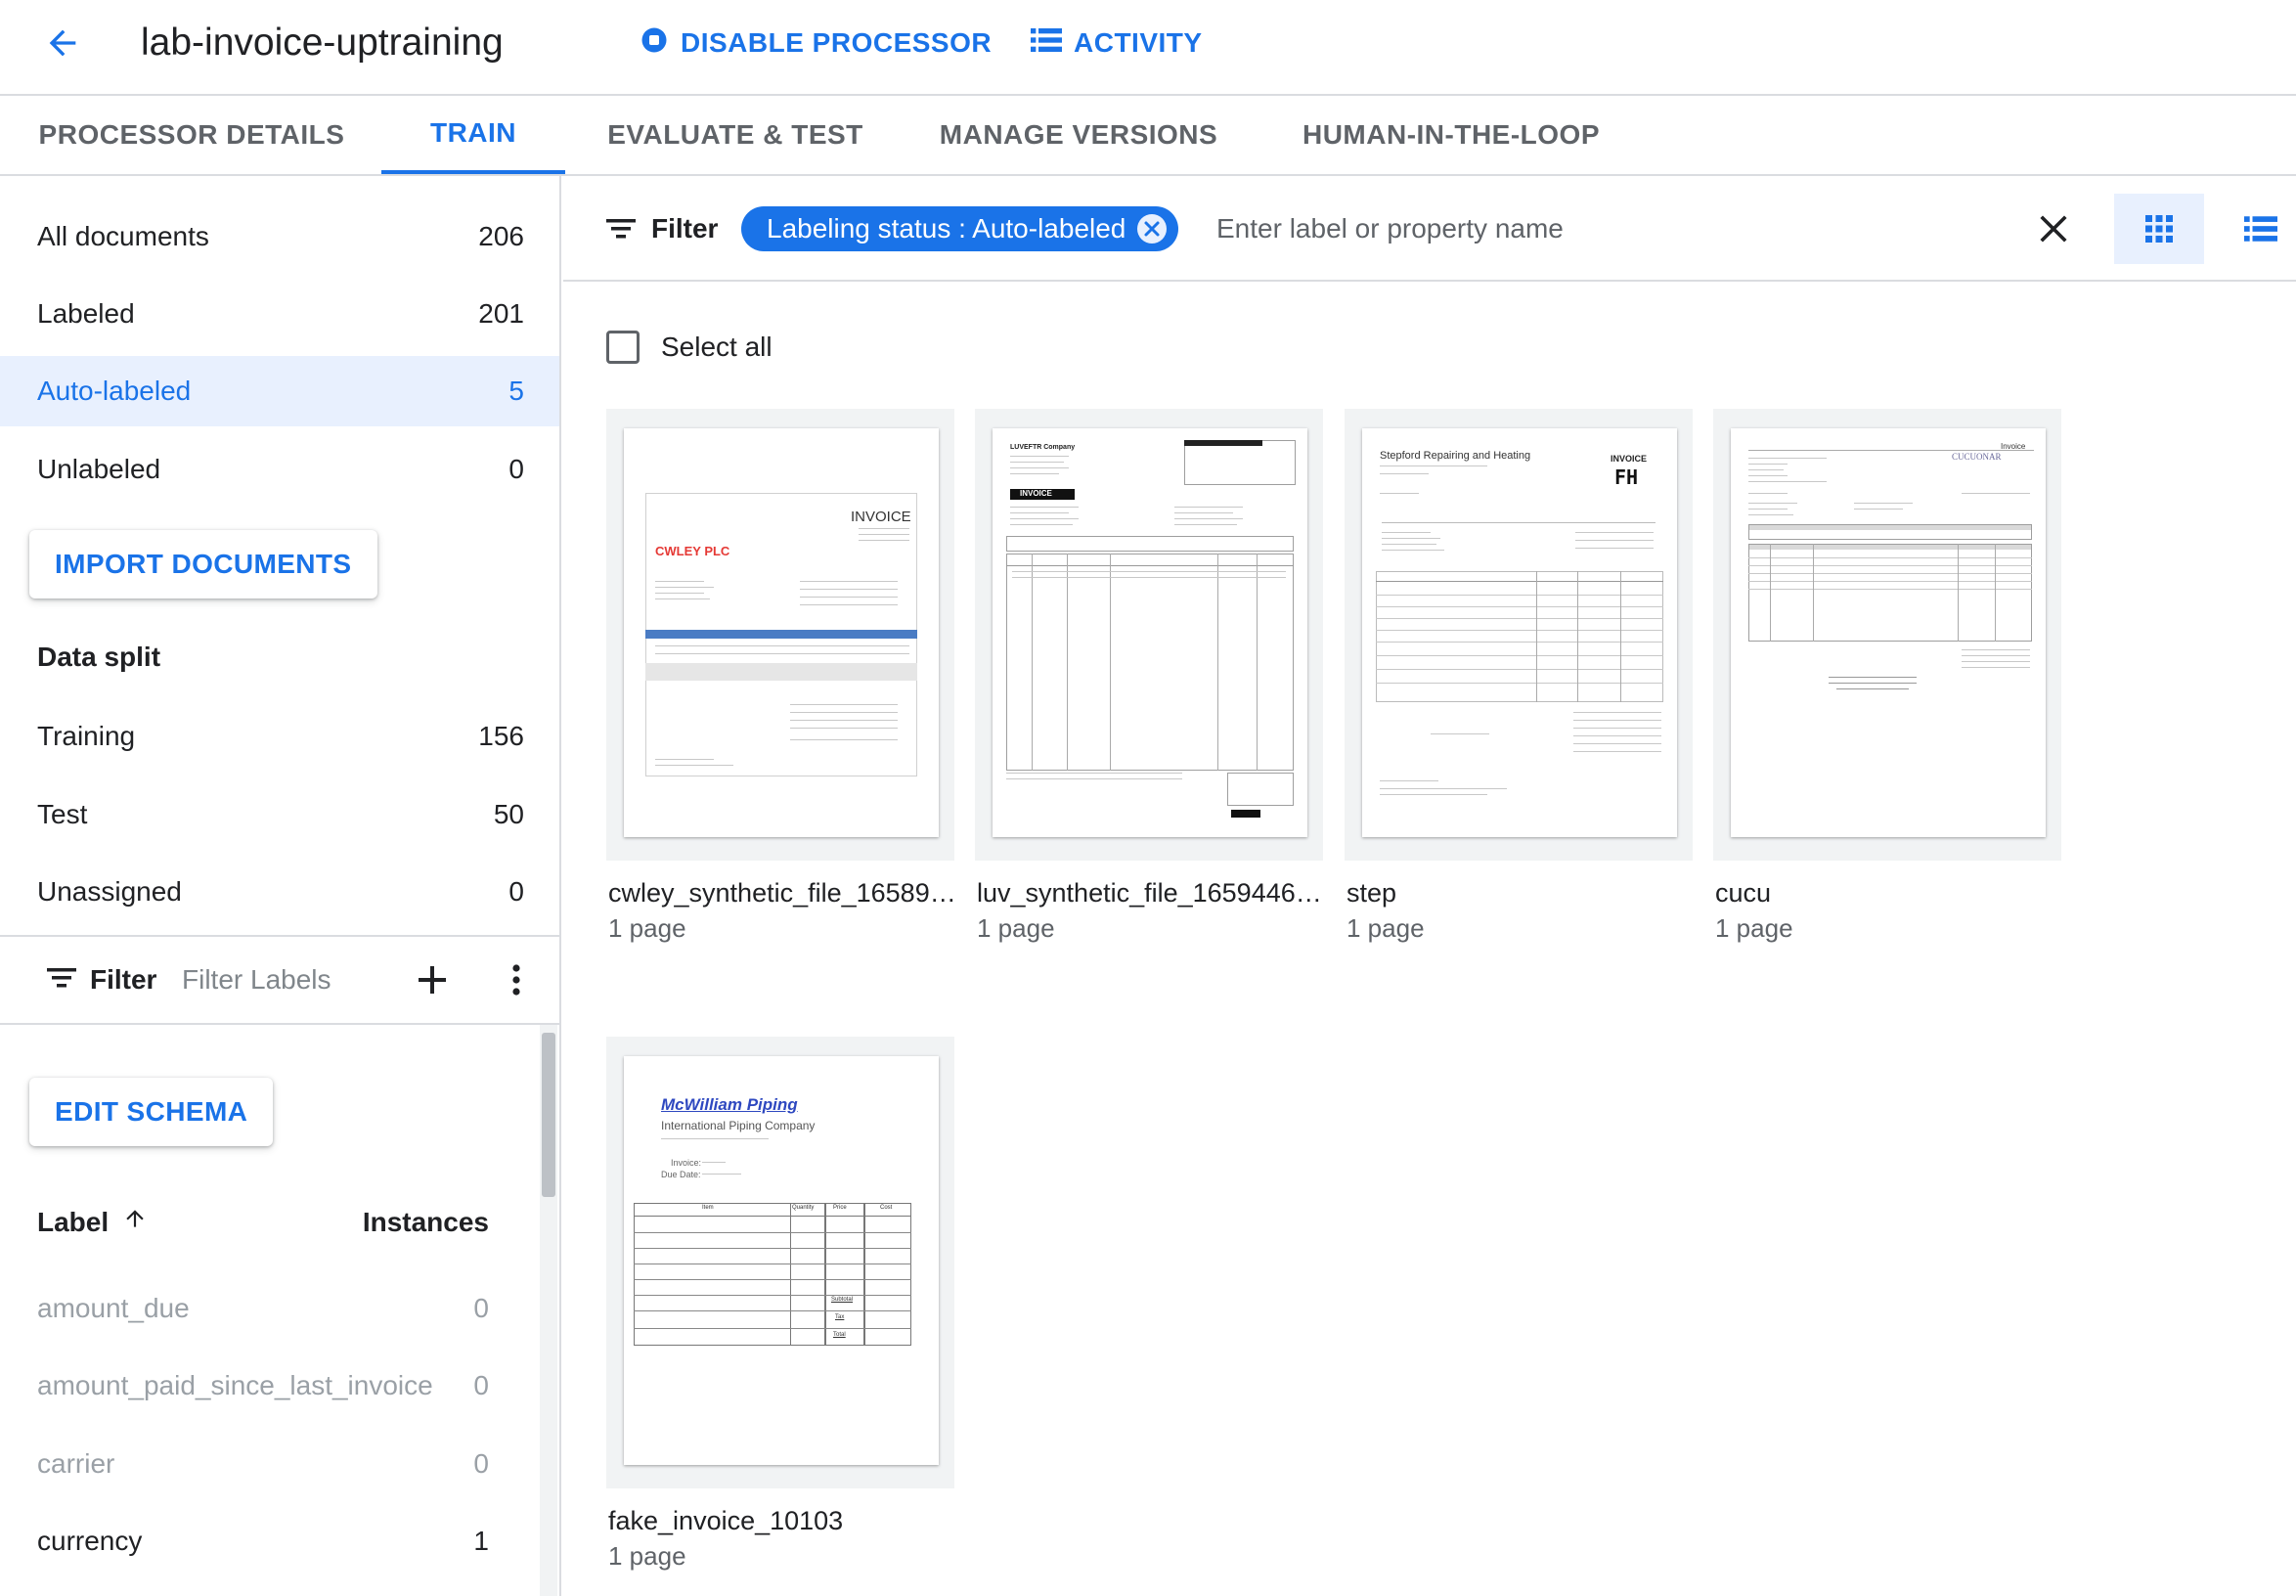  What do you see at coordinates (113, 1308) in the screenshot?
I see `label-name: amount_due` at bounding box center [113, 1308].